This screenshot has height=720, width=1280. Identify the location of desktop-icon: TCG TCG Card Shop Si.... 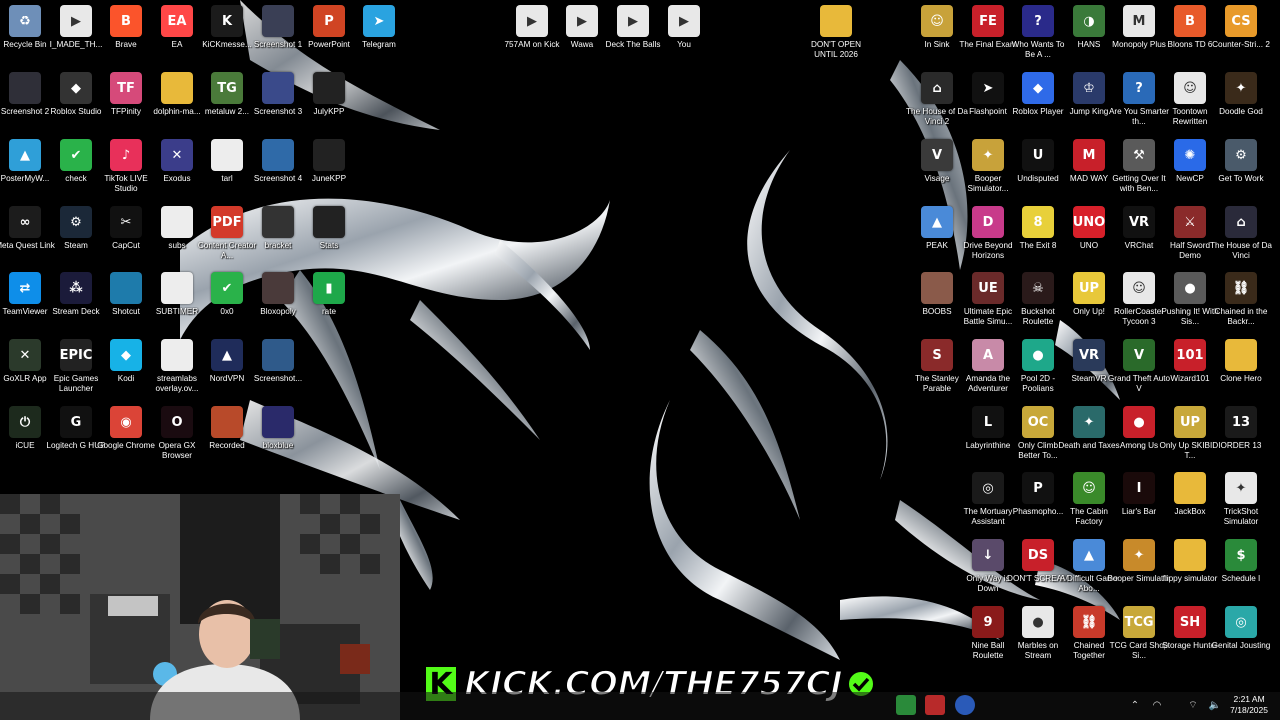
(1139, 633).